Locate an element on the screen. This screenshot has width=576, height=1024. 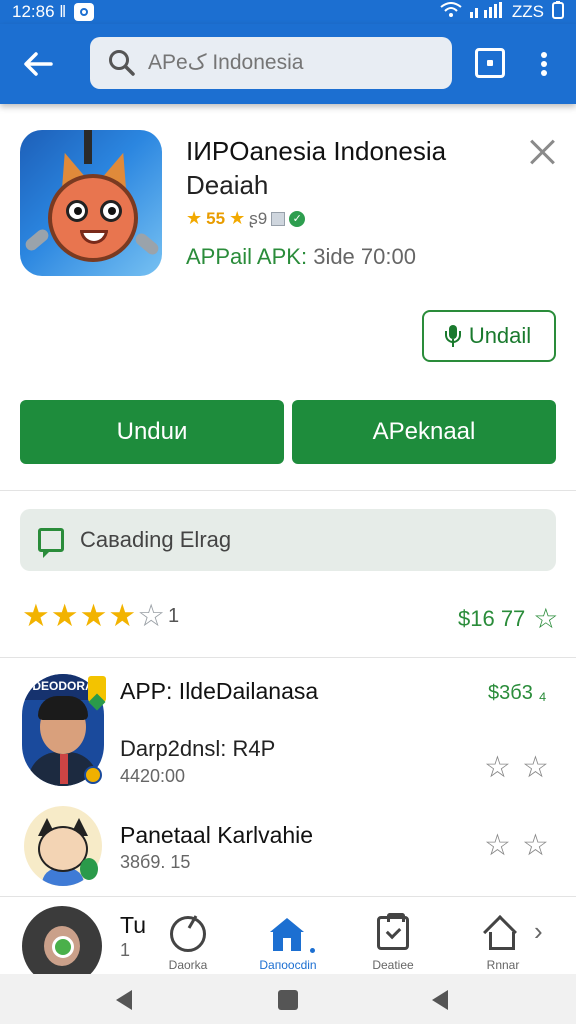
clipboard-check-icon is located at coordinates (393, 931).